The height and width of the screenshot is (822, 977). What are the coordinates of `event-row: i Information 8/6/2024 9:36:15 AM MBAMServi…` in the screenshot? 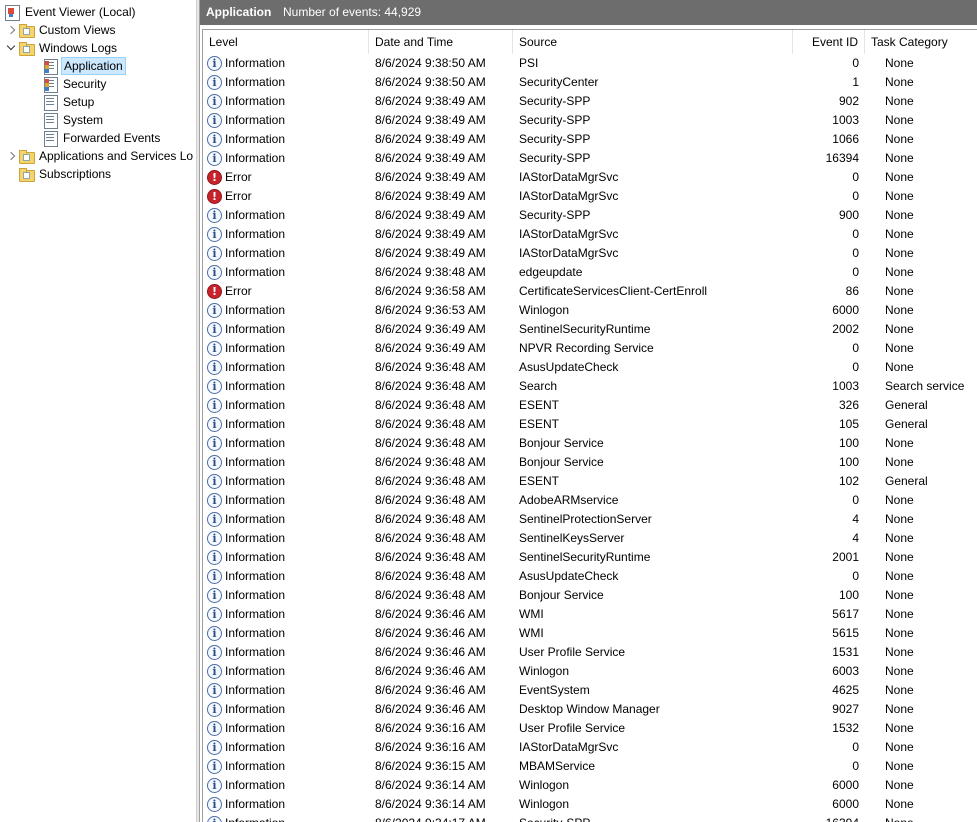 It's located at (590, 766).